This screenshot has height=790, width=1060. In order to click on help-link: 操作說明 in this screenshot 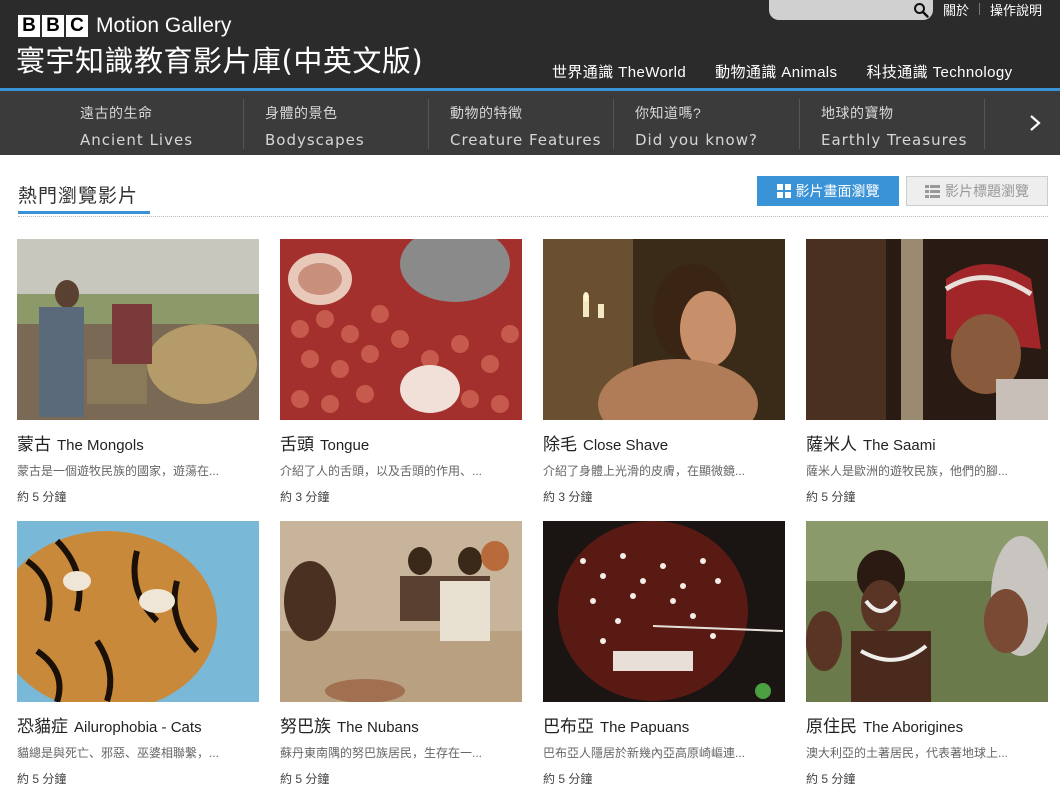, I will do `click(1016, 9)`.